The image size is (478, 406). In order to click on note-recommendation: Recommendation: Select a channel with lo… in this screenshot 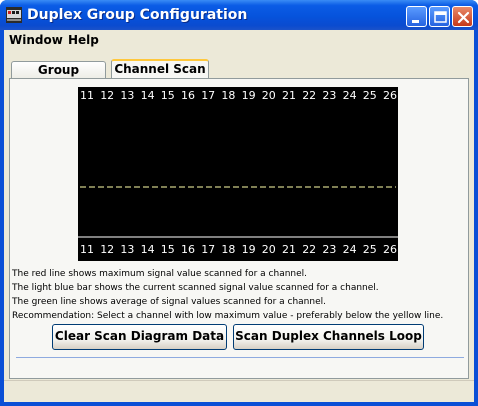, I will do `click(228, 316)`.